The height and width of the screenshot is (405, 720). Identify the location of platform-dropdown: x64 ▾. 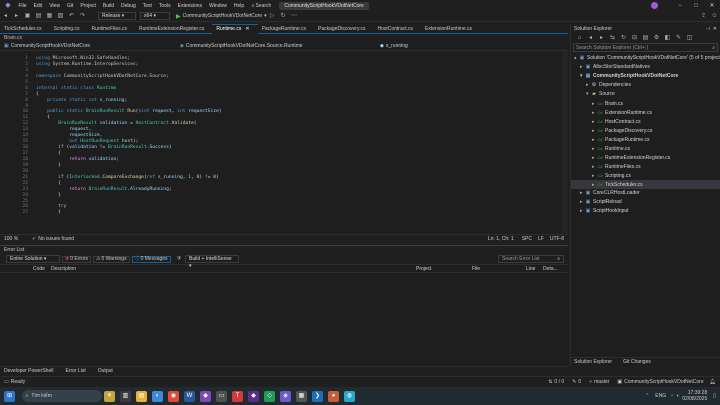
(155, 16).